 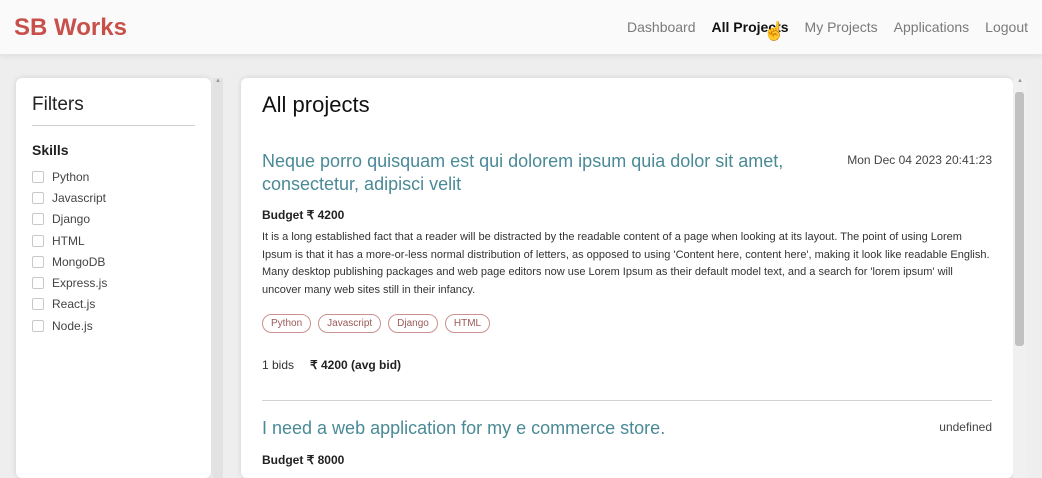 I want to click on skill-expressjs: Express.js, so click(x=69, y=282).